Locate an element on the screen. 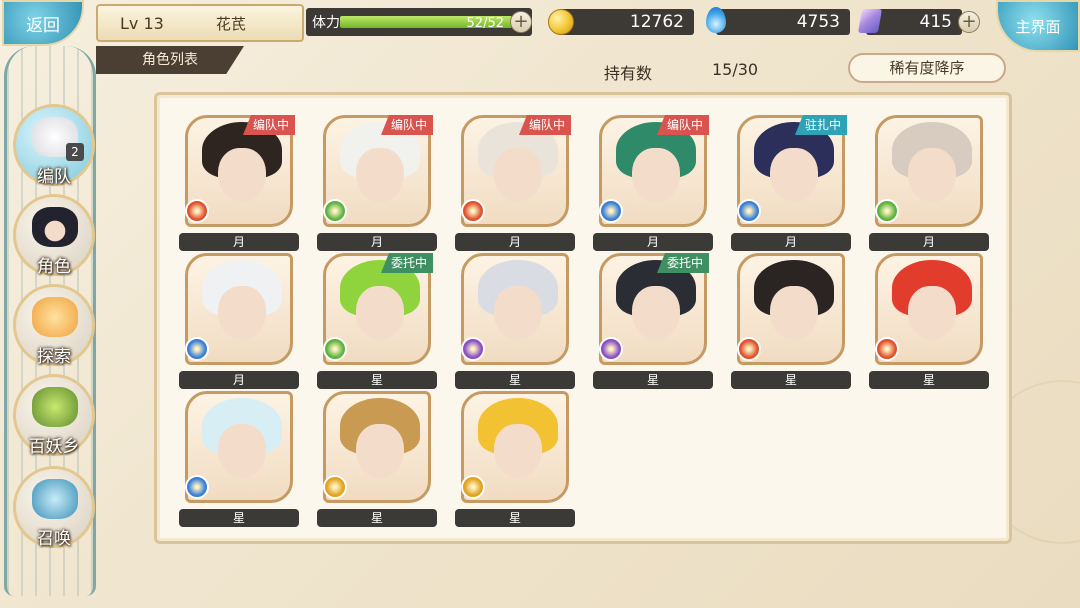  nav-summon: 召唤 is located at coordinates (54, 507).